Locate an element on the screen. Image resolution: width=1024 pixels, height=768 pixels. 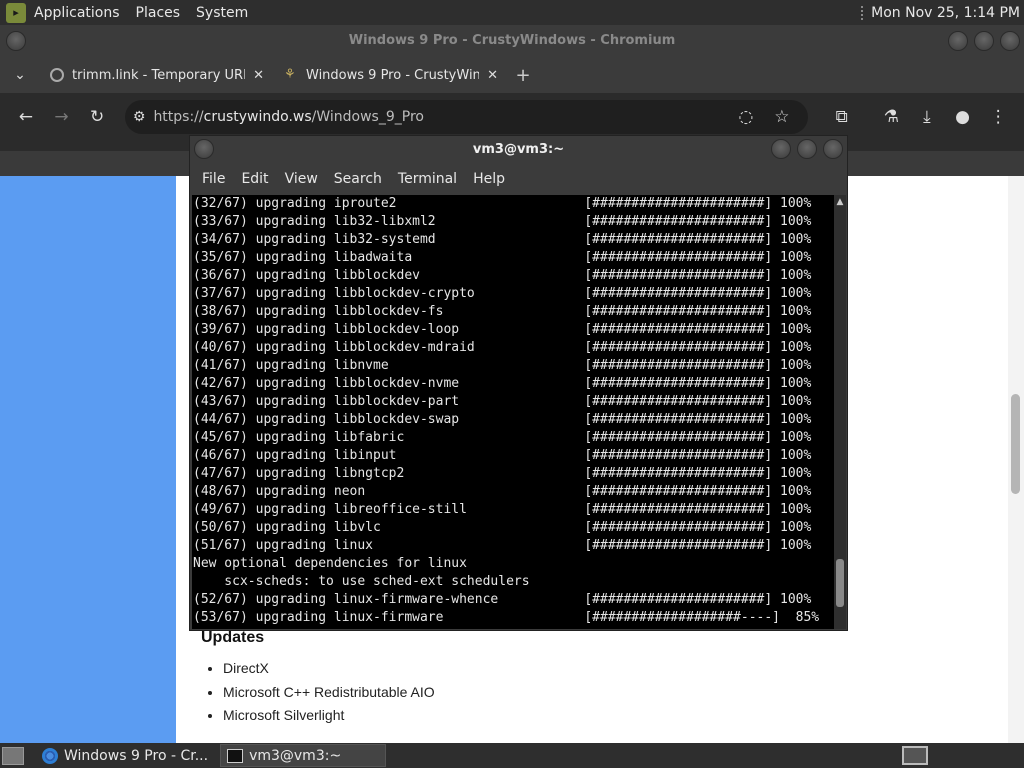
panel-grip-icon is located at coordinates (863, 12).